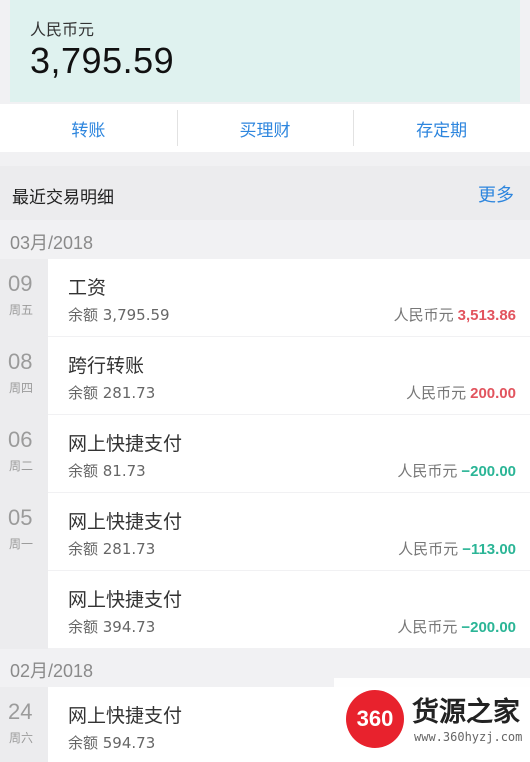 The width and height of the screenshot is (530, 762). What do you see at coordinates (496, 194) in the screenshot?
I see `more-link: 更多` at bounding box center [496, 194].